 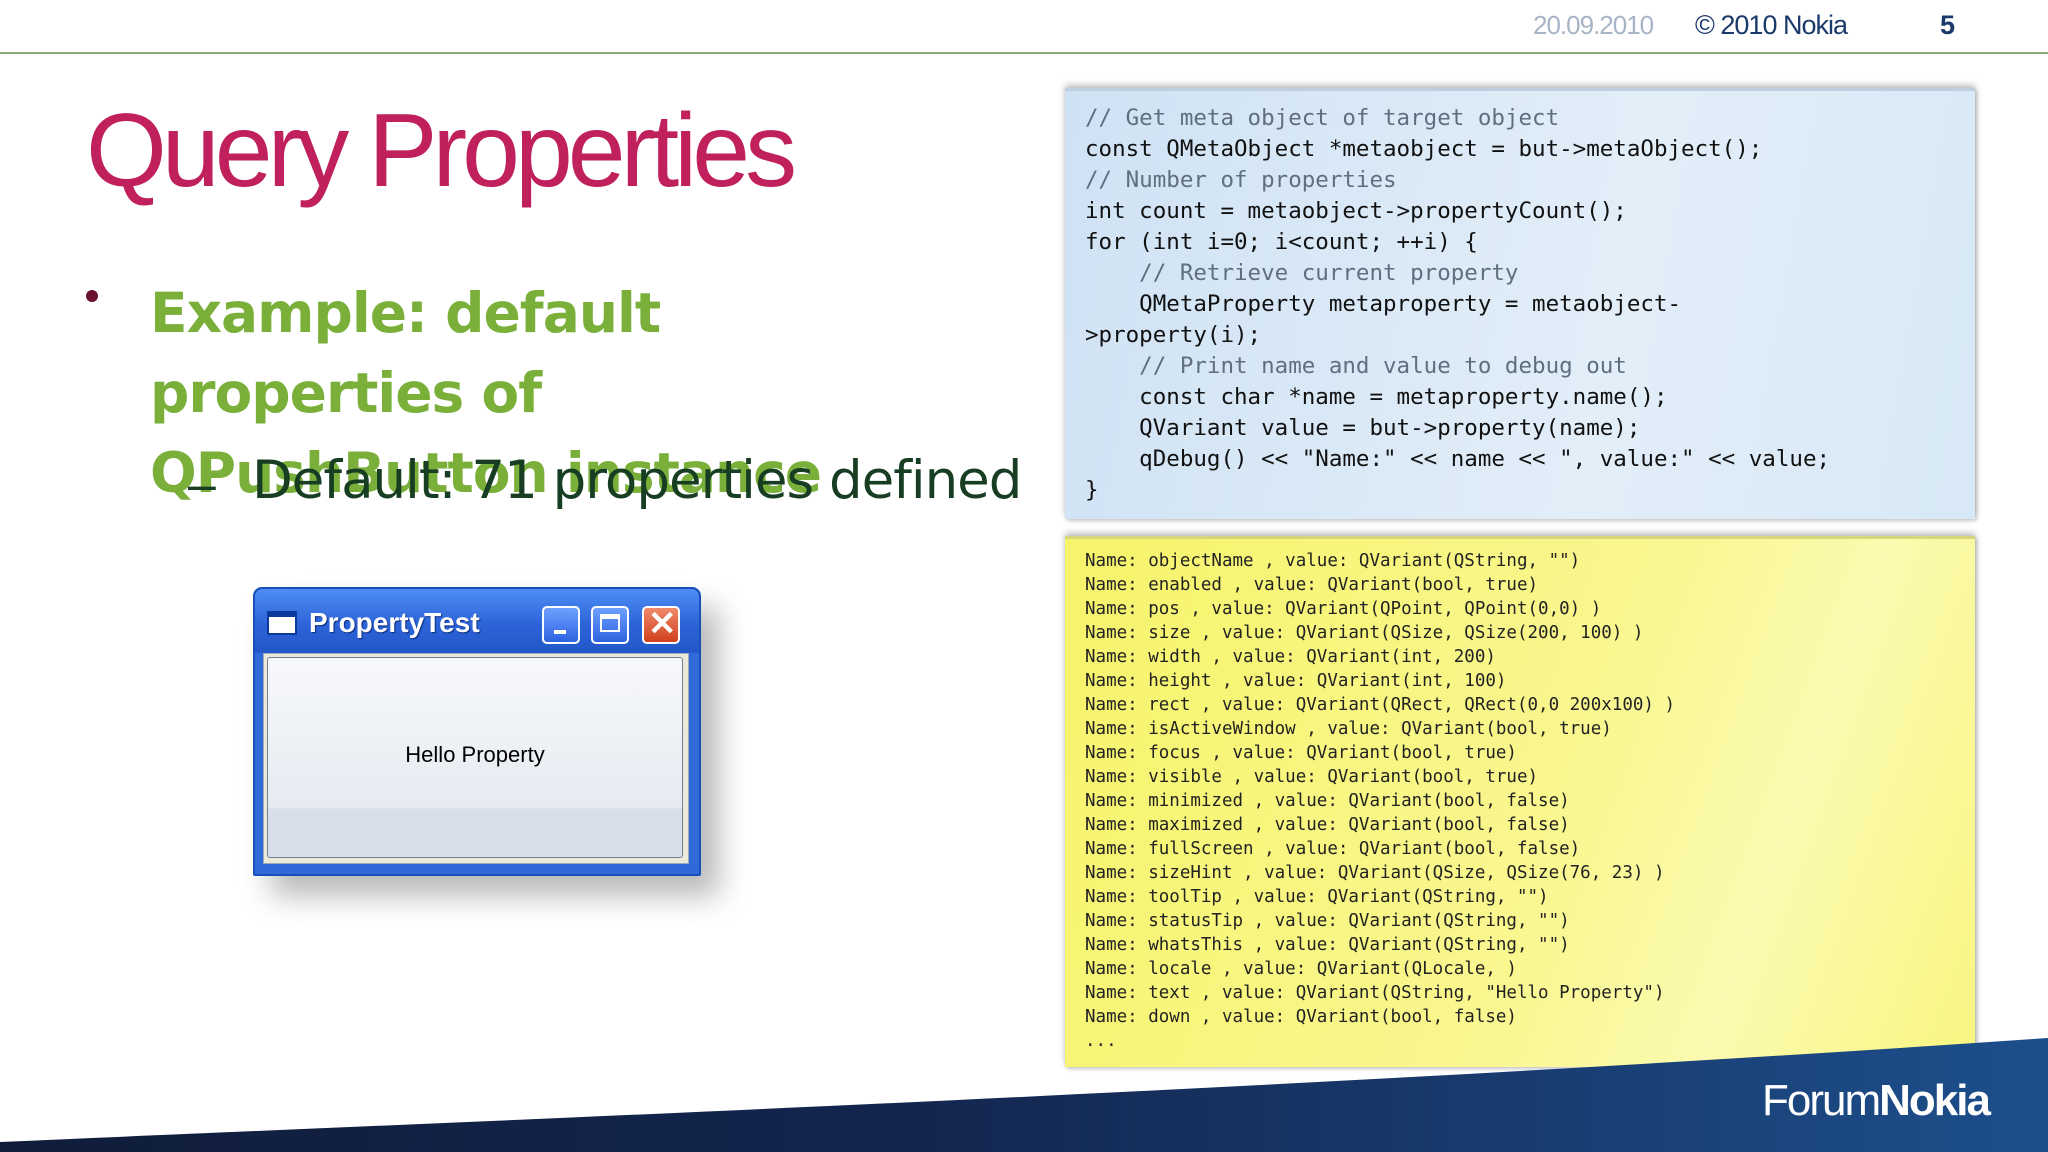 I want to click on code-line: QMetaProperty metaproperty = metaobject-, so click(x=1383, y=304).